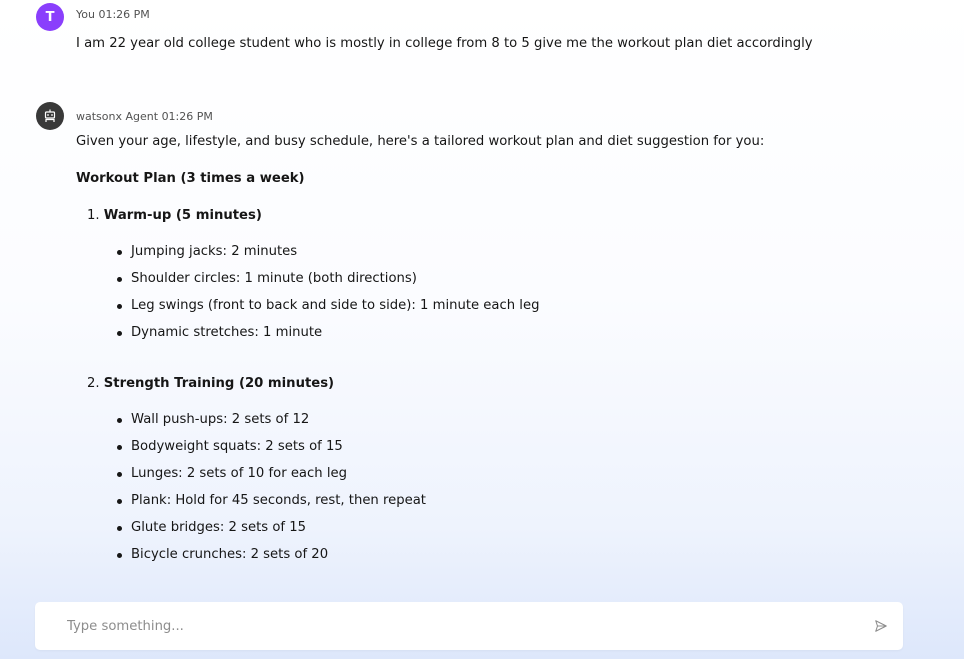  I want to click on agent-sender-name: watsonx Agent, so click(117, 116).